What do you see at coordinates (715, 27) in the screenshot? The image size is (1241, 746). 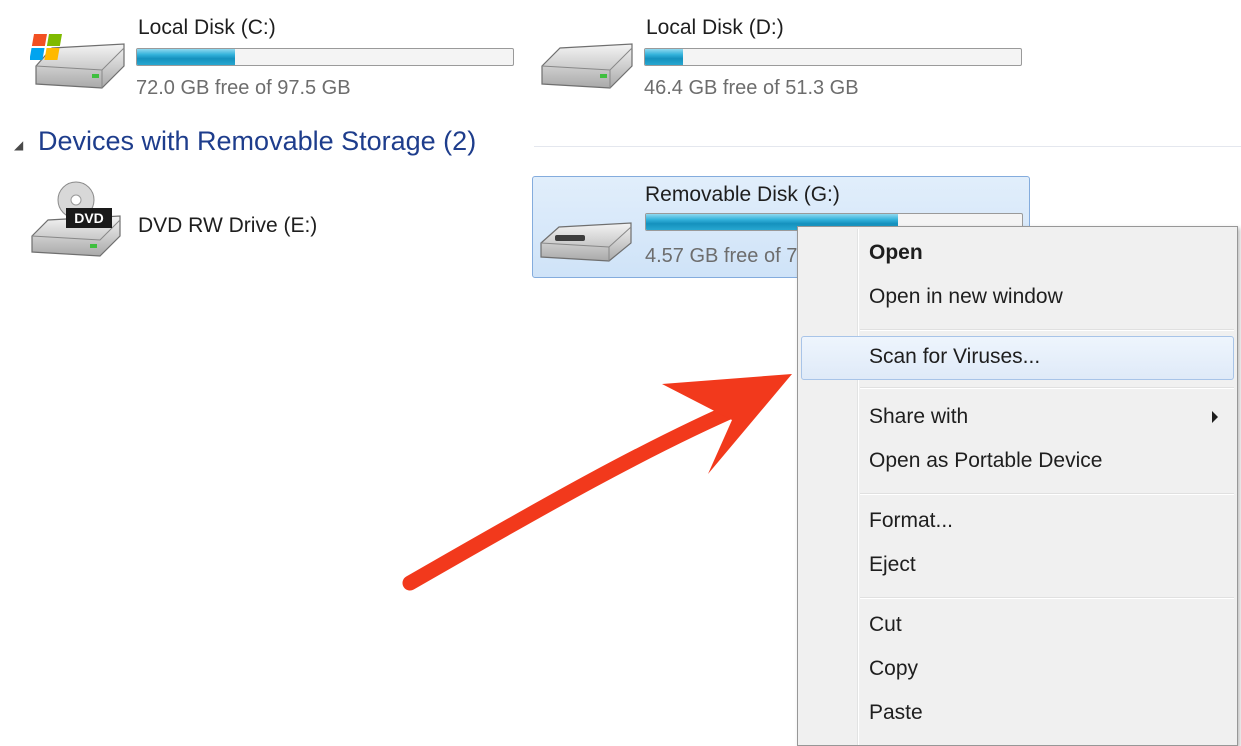 I see `drive-d-name: Local Disk (D:)` at bounding box center [715, 27].